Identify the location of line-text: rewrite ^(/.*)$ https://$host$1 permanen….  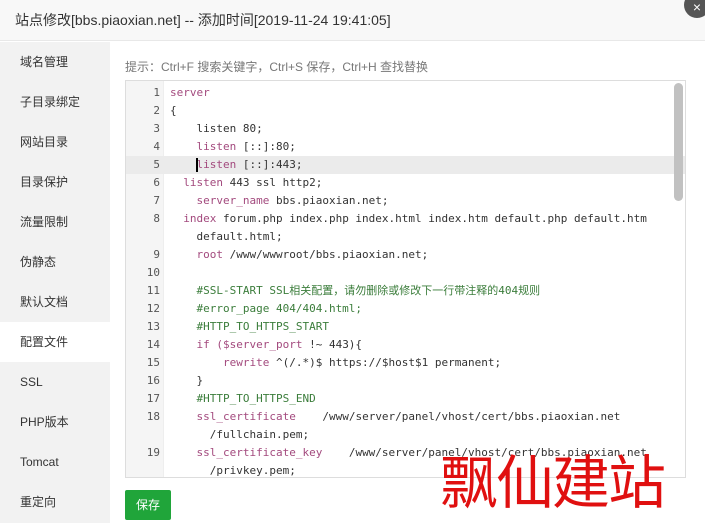
(335, 363).